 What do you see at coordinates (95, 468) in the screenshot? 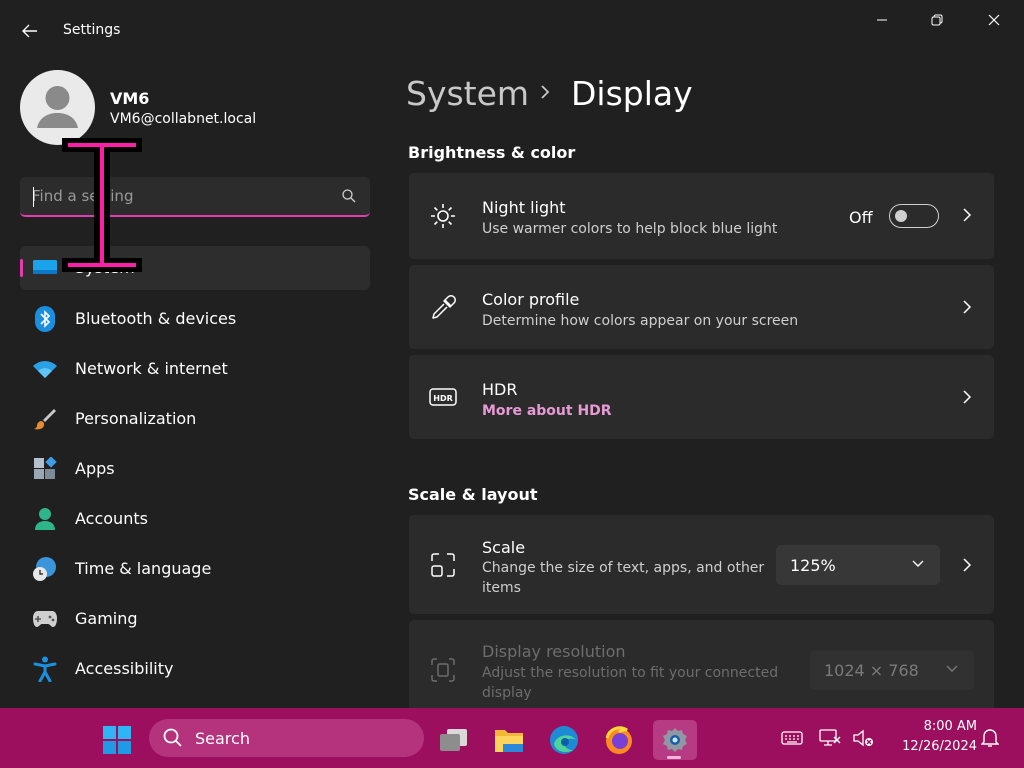
I see `sidebar-item-label: Apps` at bounding box center [95, 468].